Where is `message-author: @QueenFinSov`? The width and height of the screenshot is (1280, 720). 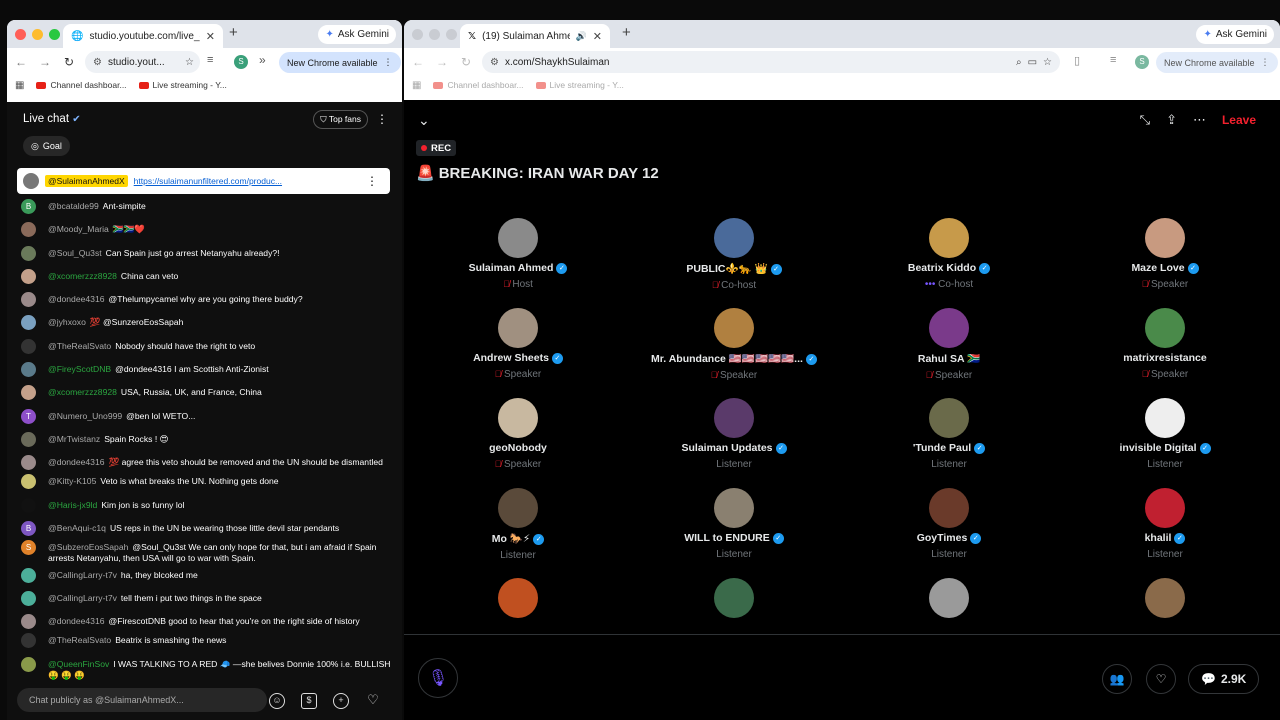 message-author: @QueenFinSov is located at coordinates (78, 664).